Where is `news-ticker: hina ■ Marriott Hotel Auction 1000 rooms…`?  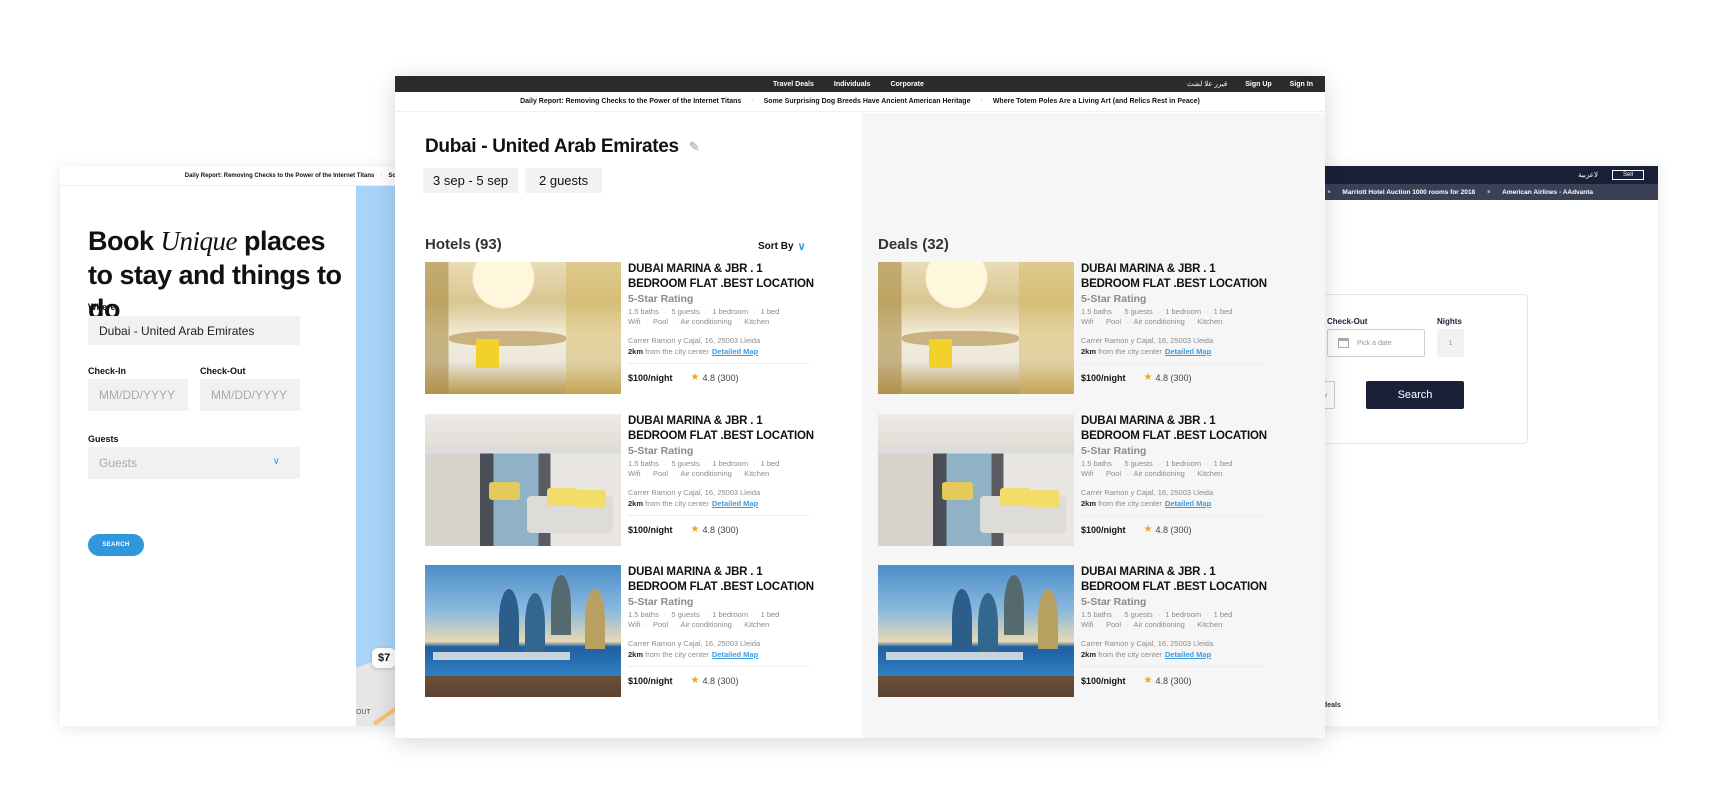
news-ticker: hina ■ Marriott Hotel Auction 1000 rooms… is located at coordinates (1479, 192).